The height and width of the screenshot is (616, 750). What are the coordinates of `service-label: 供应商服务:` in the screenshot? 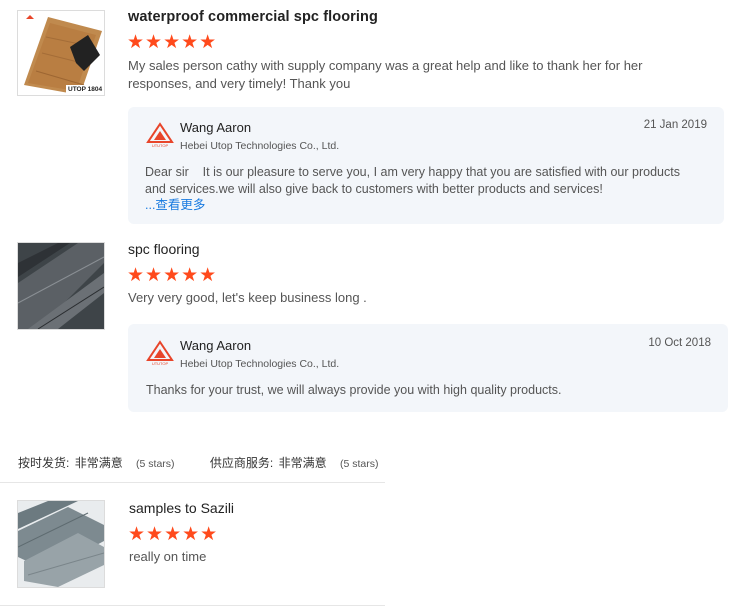 It's located at (241, 463).